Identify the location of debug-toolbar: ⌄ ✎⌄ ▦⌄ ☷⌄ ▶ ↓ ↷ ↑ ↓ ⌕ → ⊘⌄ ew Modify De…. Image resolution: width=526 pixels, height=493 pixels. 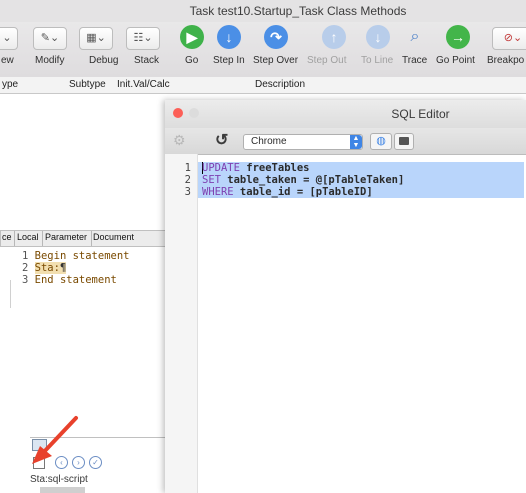
(263, 50).